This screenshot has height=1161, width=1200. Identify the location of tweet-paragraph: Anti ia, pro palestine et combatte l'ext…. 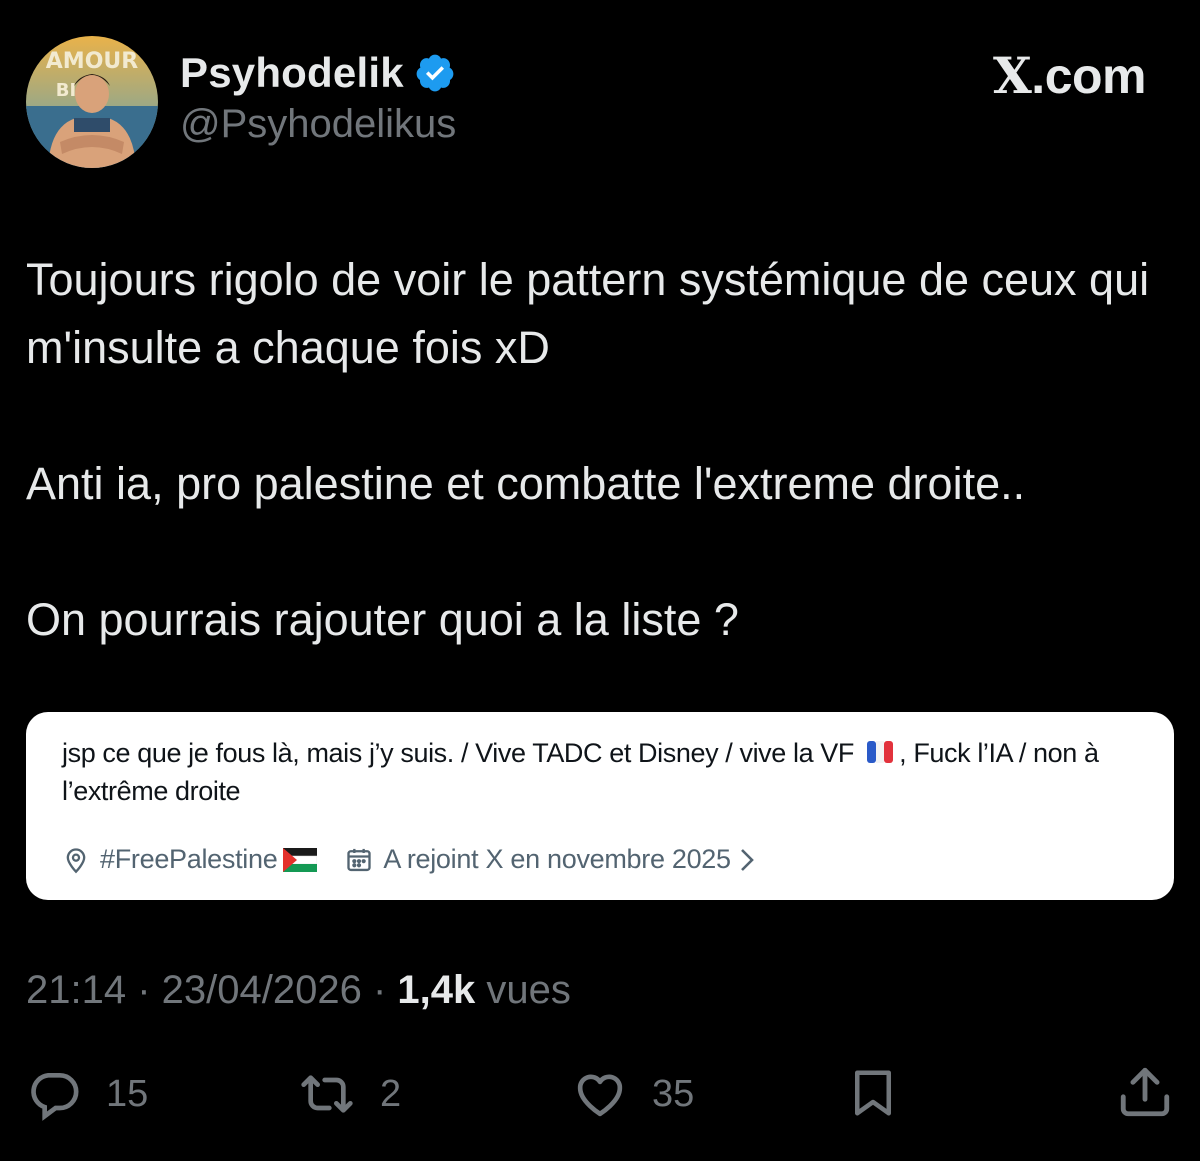
(526, 483).